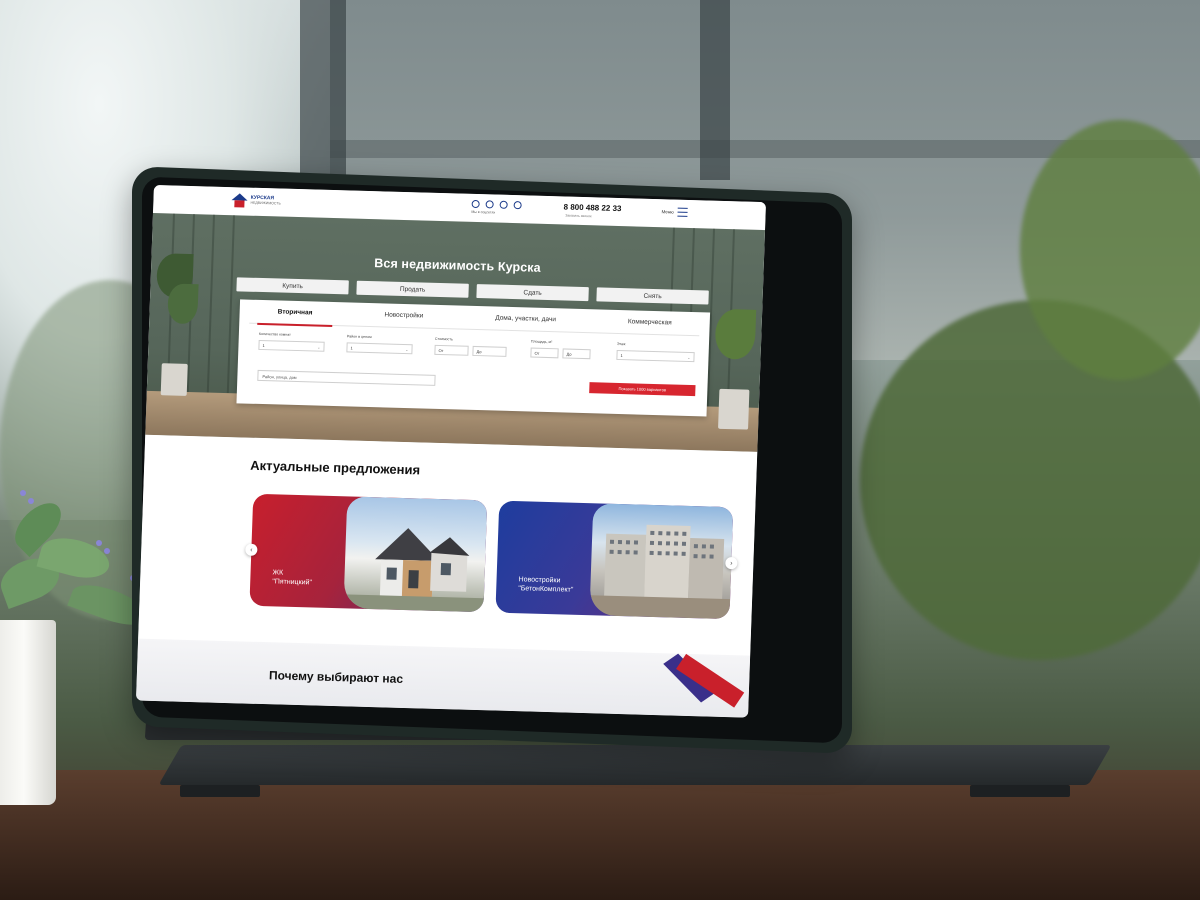 Image resolution: width=1200 pixels, height=900 pixels. What do you see at coordinates (359, 337) in the screenshot?
I see `district-label: Район в целом` at bounding box center [359, 337].